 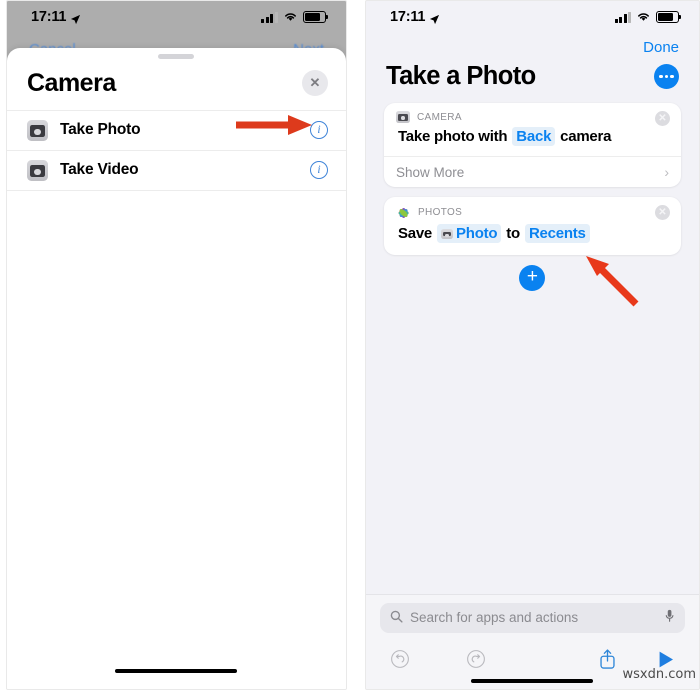 What do you see at coordinates (666, 659) in the screenshot?
I see `run-button` at bounding box center [666, 659].